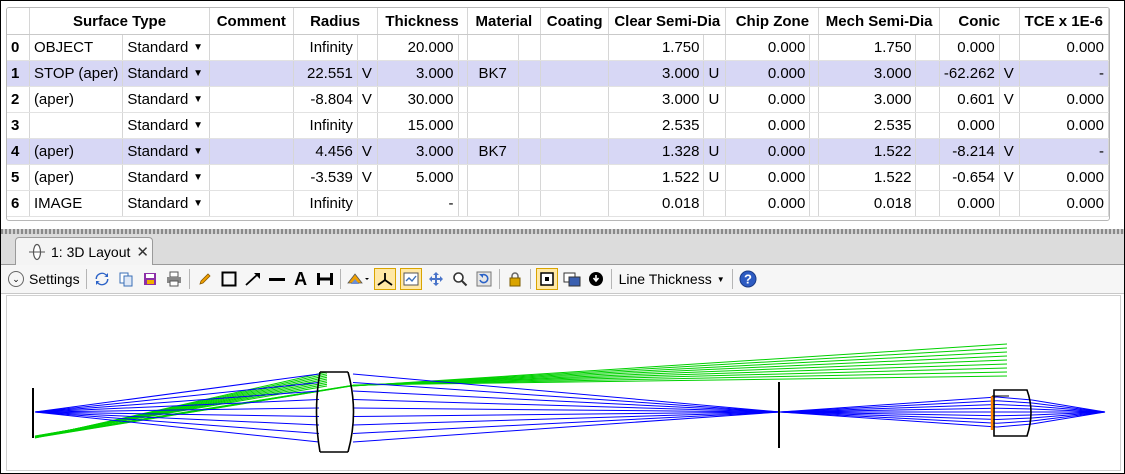 Image resolution: width=1125 pixels, height=474 pixels. I want to click on col-header-index, so click(18, 21).